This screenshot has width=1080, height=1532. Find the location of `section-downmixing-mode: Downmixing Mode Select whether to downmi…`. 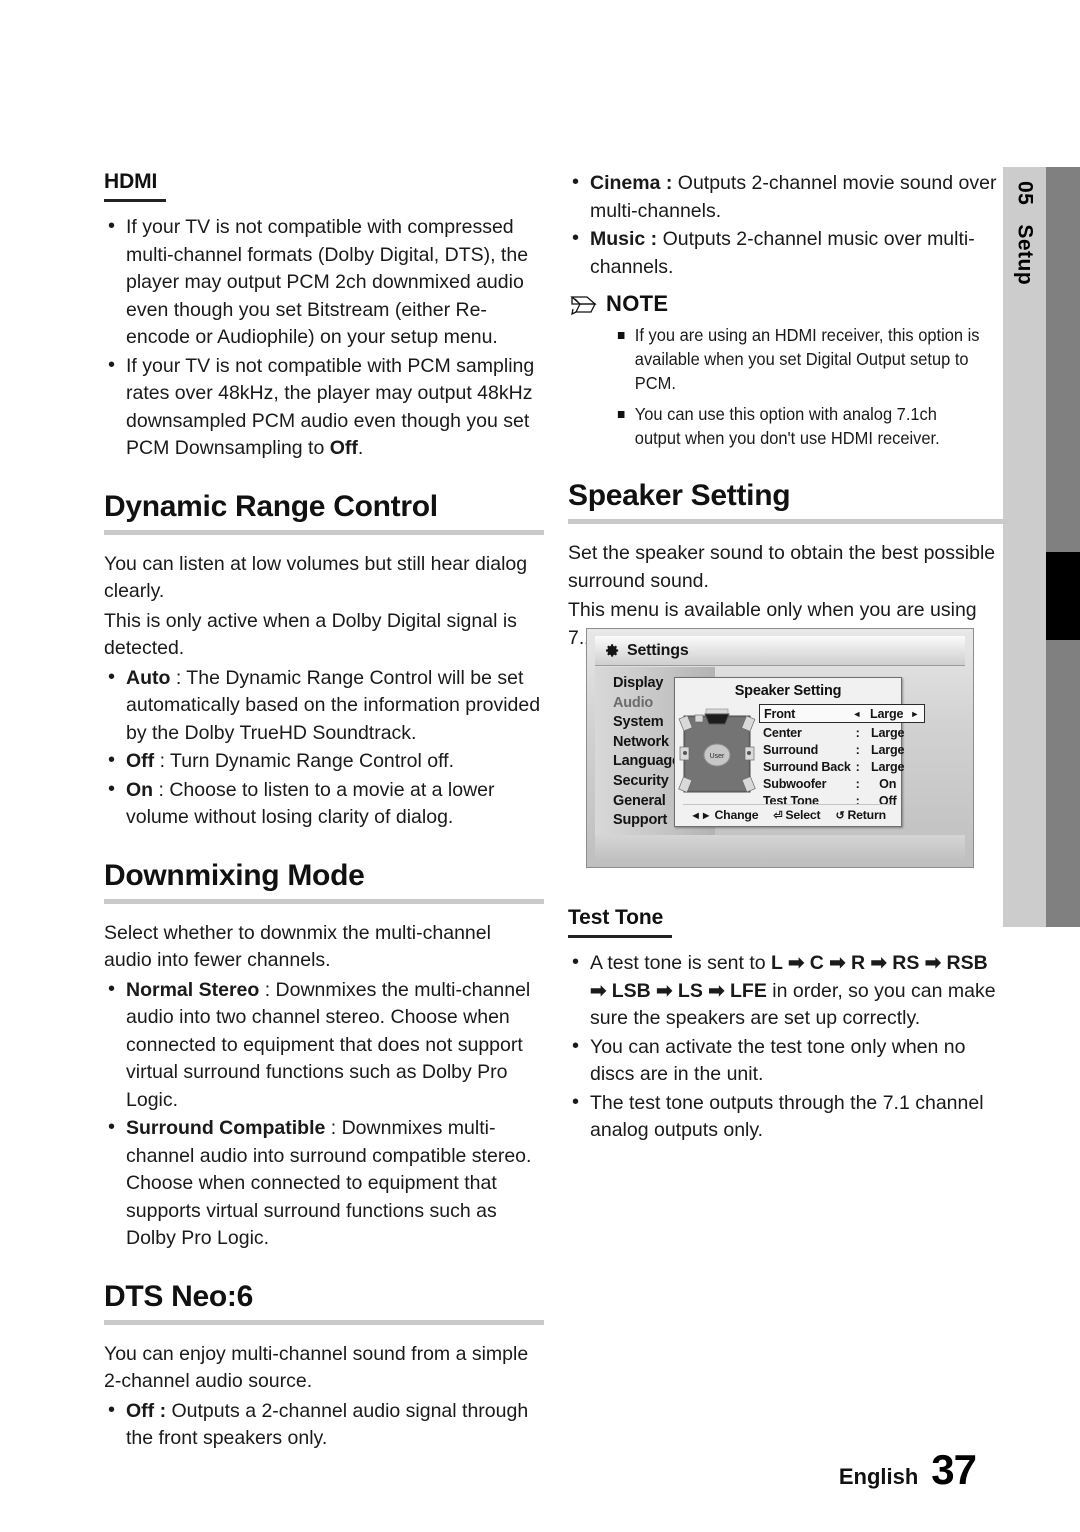

section-downmixing-mode: Downmixing Mode Select whether to downmi… is located at coordinates (324, 1056).